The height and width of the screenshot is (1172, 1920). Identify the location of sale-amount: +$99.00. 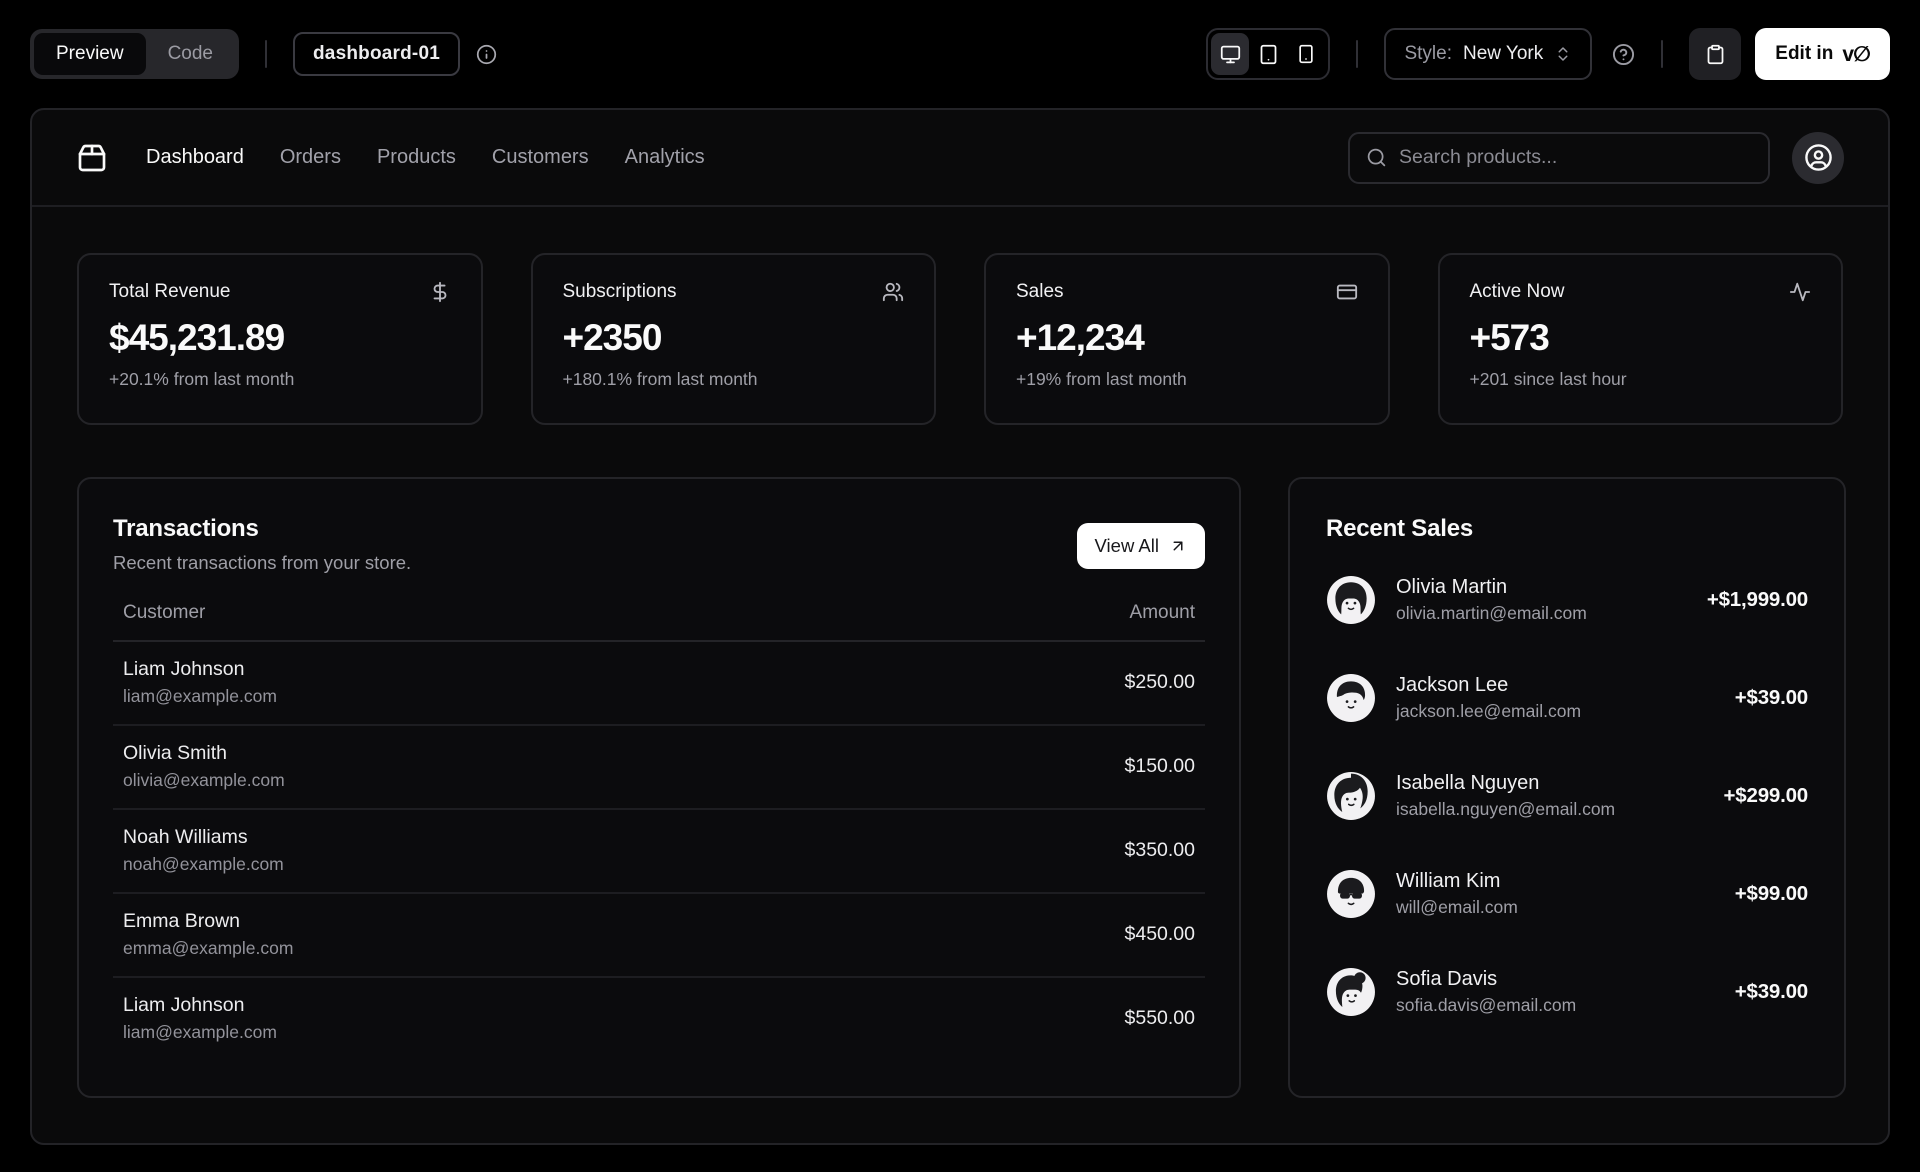
(1771, 893).